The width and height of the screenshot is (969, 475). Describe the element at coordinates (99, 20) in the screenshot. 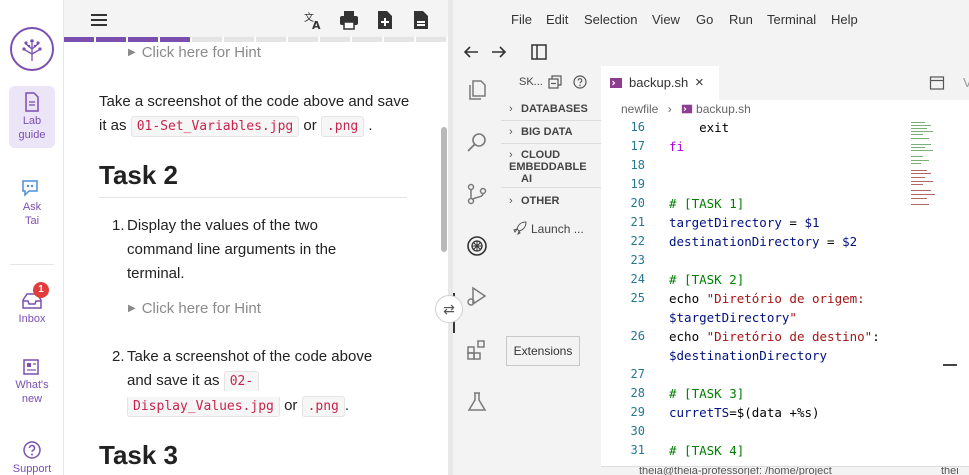

I see `menu-icon` at that location.